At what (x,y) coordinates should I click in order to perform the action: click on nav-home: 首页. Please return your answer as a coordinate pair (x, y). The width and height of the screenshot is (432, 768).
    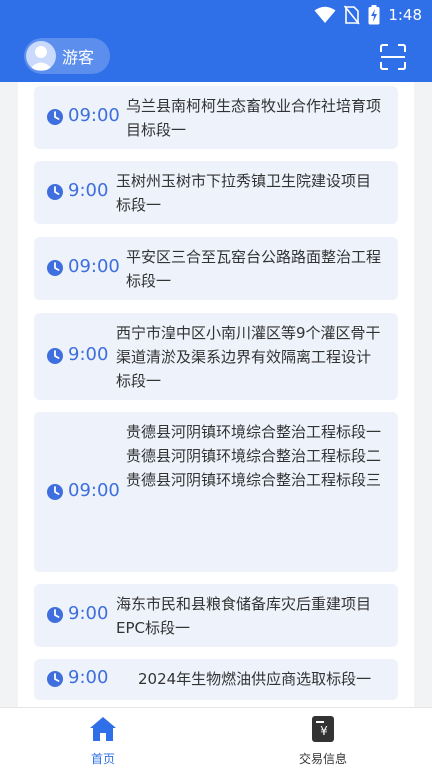
    Looking at the image, I should click on (103, 741).